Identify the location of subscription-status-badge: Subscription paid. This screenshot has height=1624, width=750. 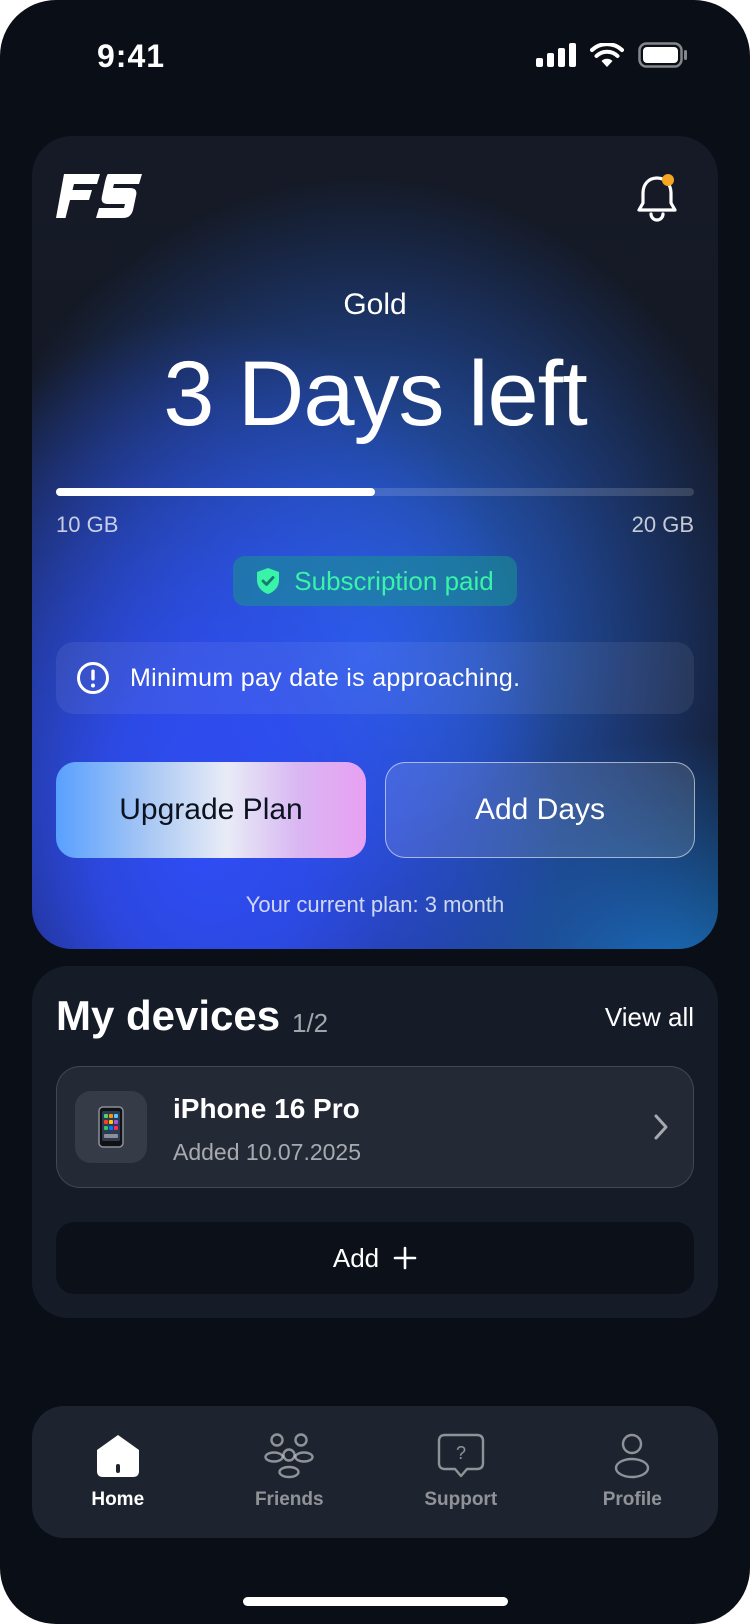
(375, 581).